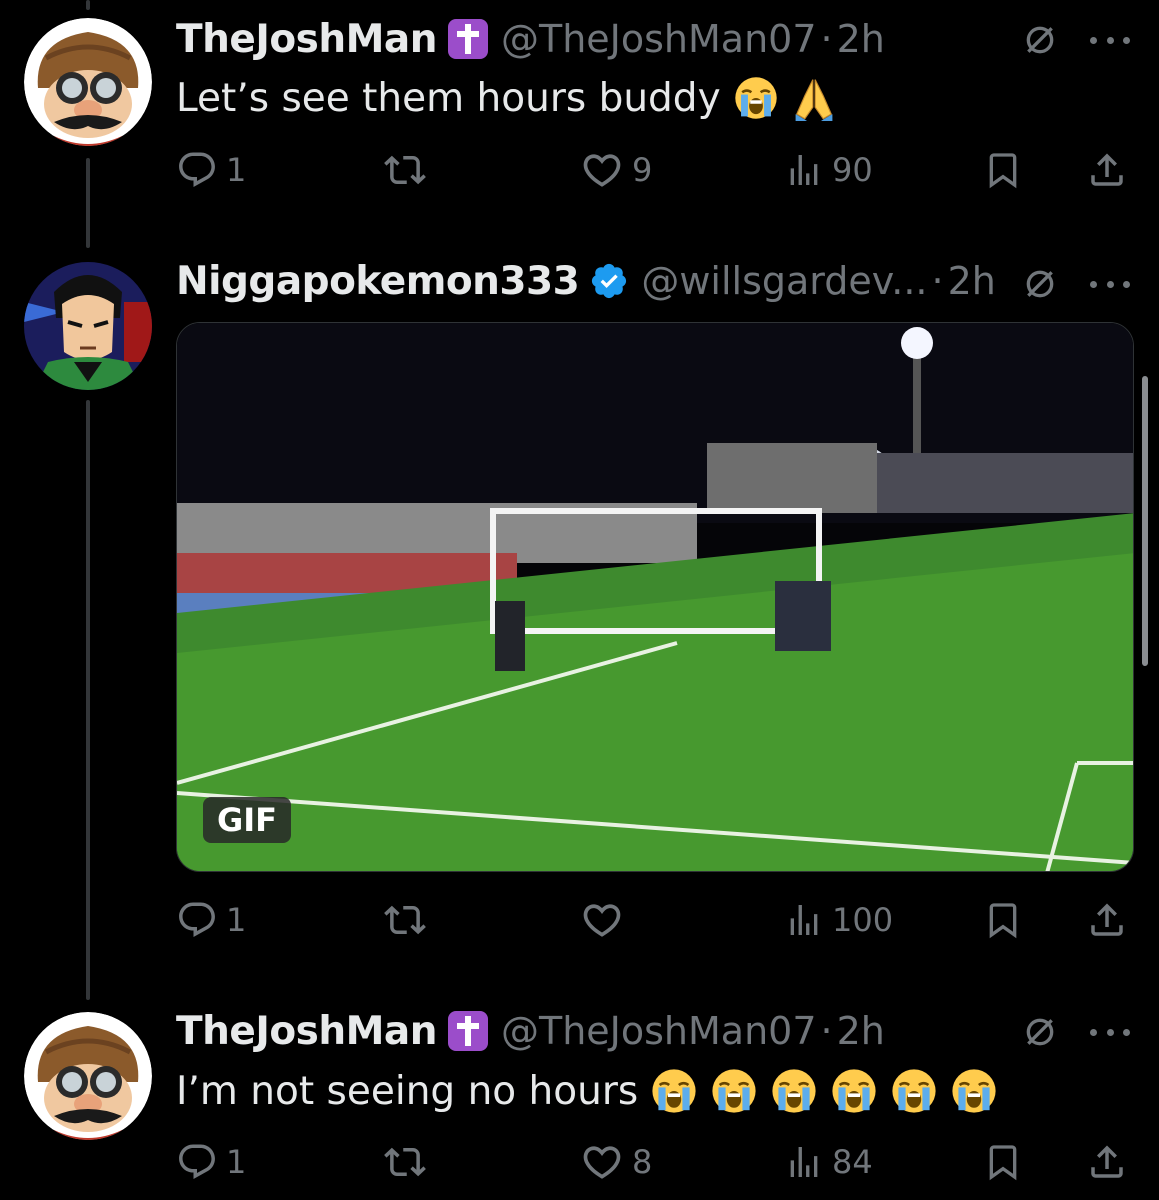  Describe the element at coordinates (378, 281) in the screenshot. I see `display-name: Niggapokemon333` at that location.